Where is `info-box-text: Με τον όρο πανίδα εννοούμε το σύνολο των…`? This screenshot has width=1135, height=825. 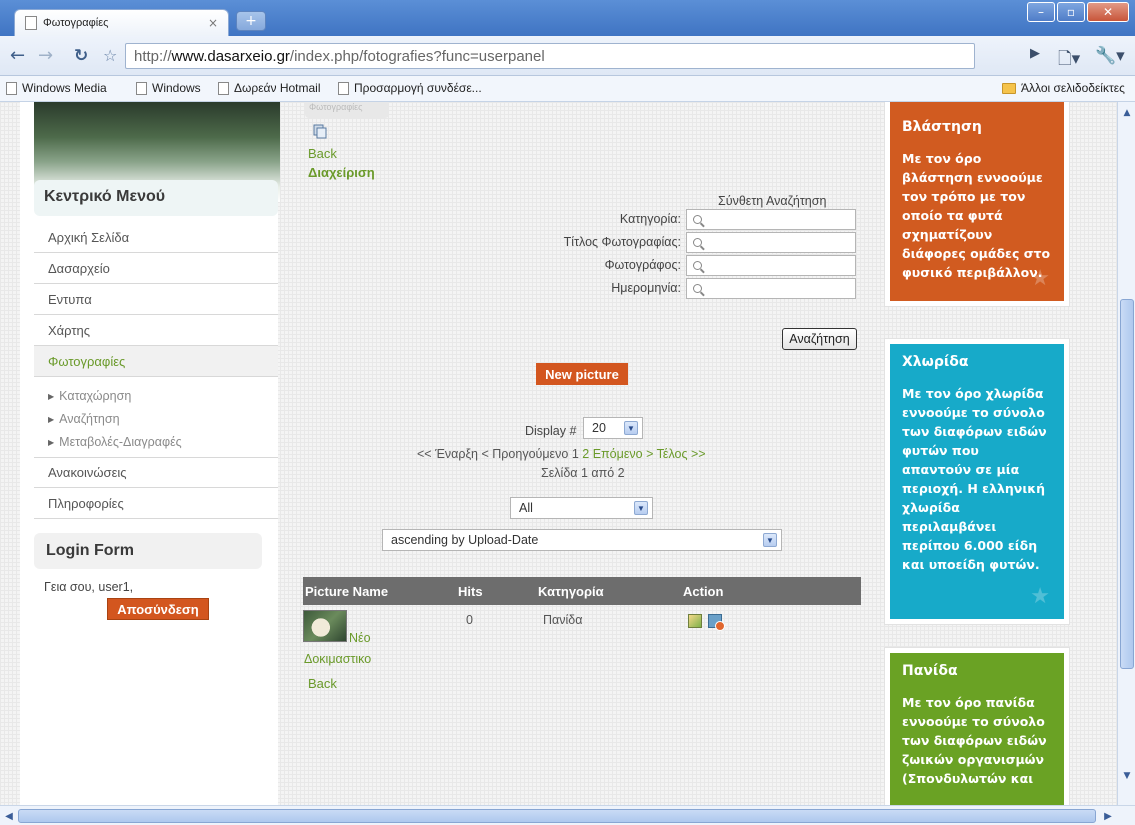
info-box-text: Με τον όρο πανίδα εννοούμε το σύνολο των… is located at coordinates (974, 740).